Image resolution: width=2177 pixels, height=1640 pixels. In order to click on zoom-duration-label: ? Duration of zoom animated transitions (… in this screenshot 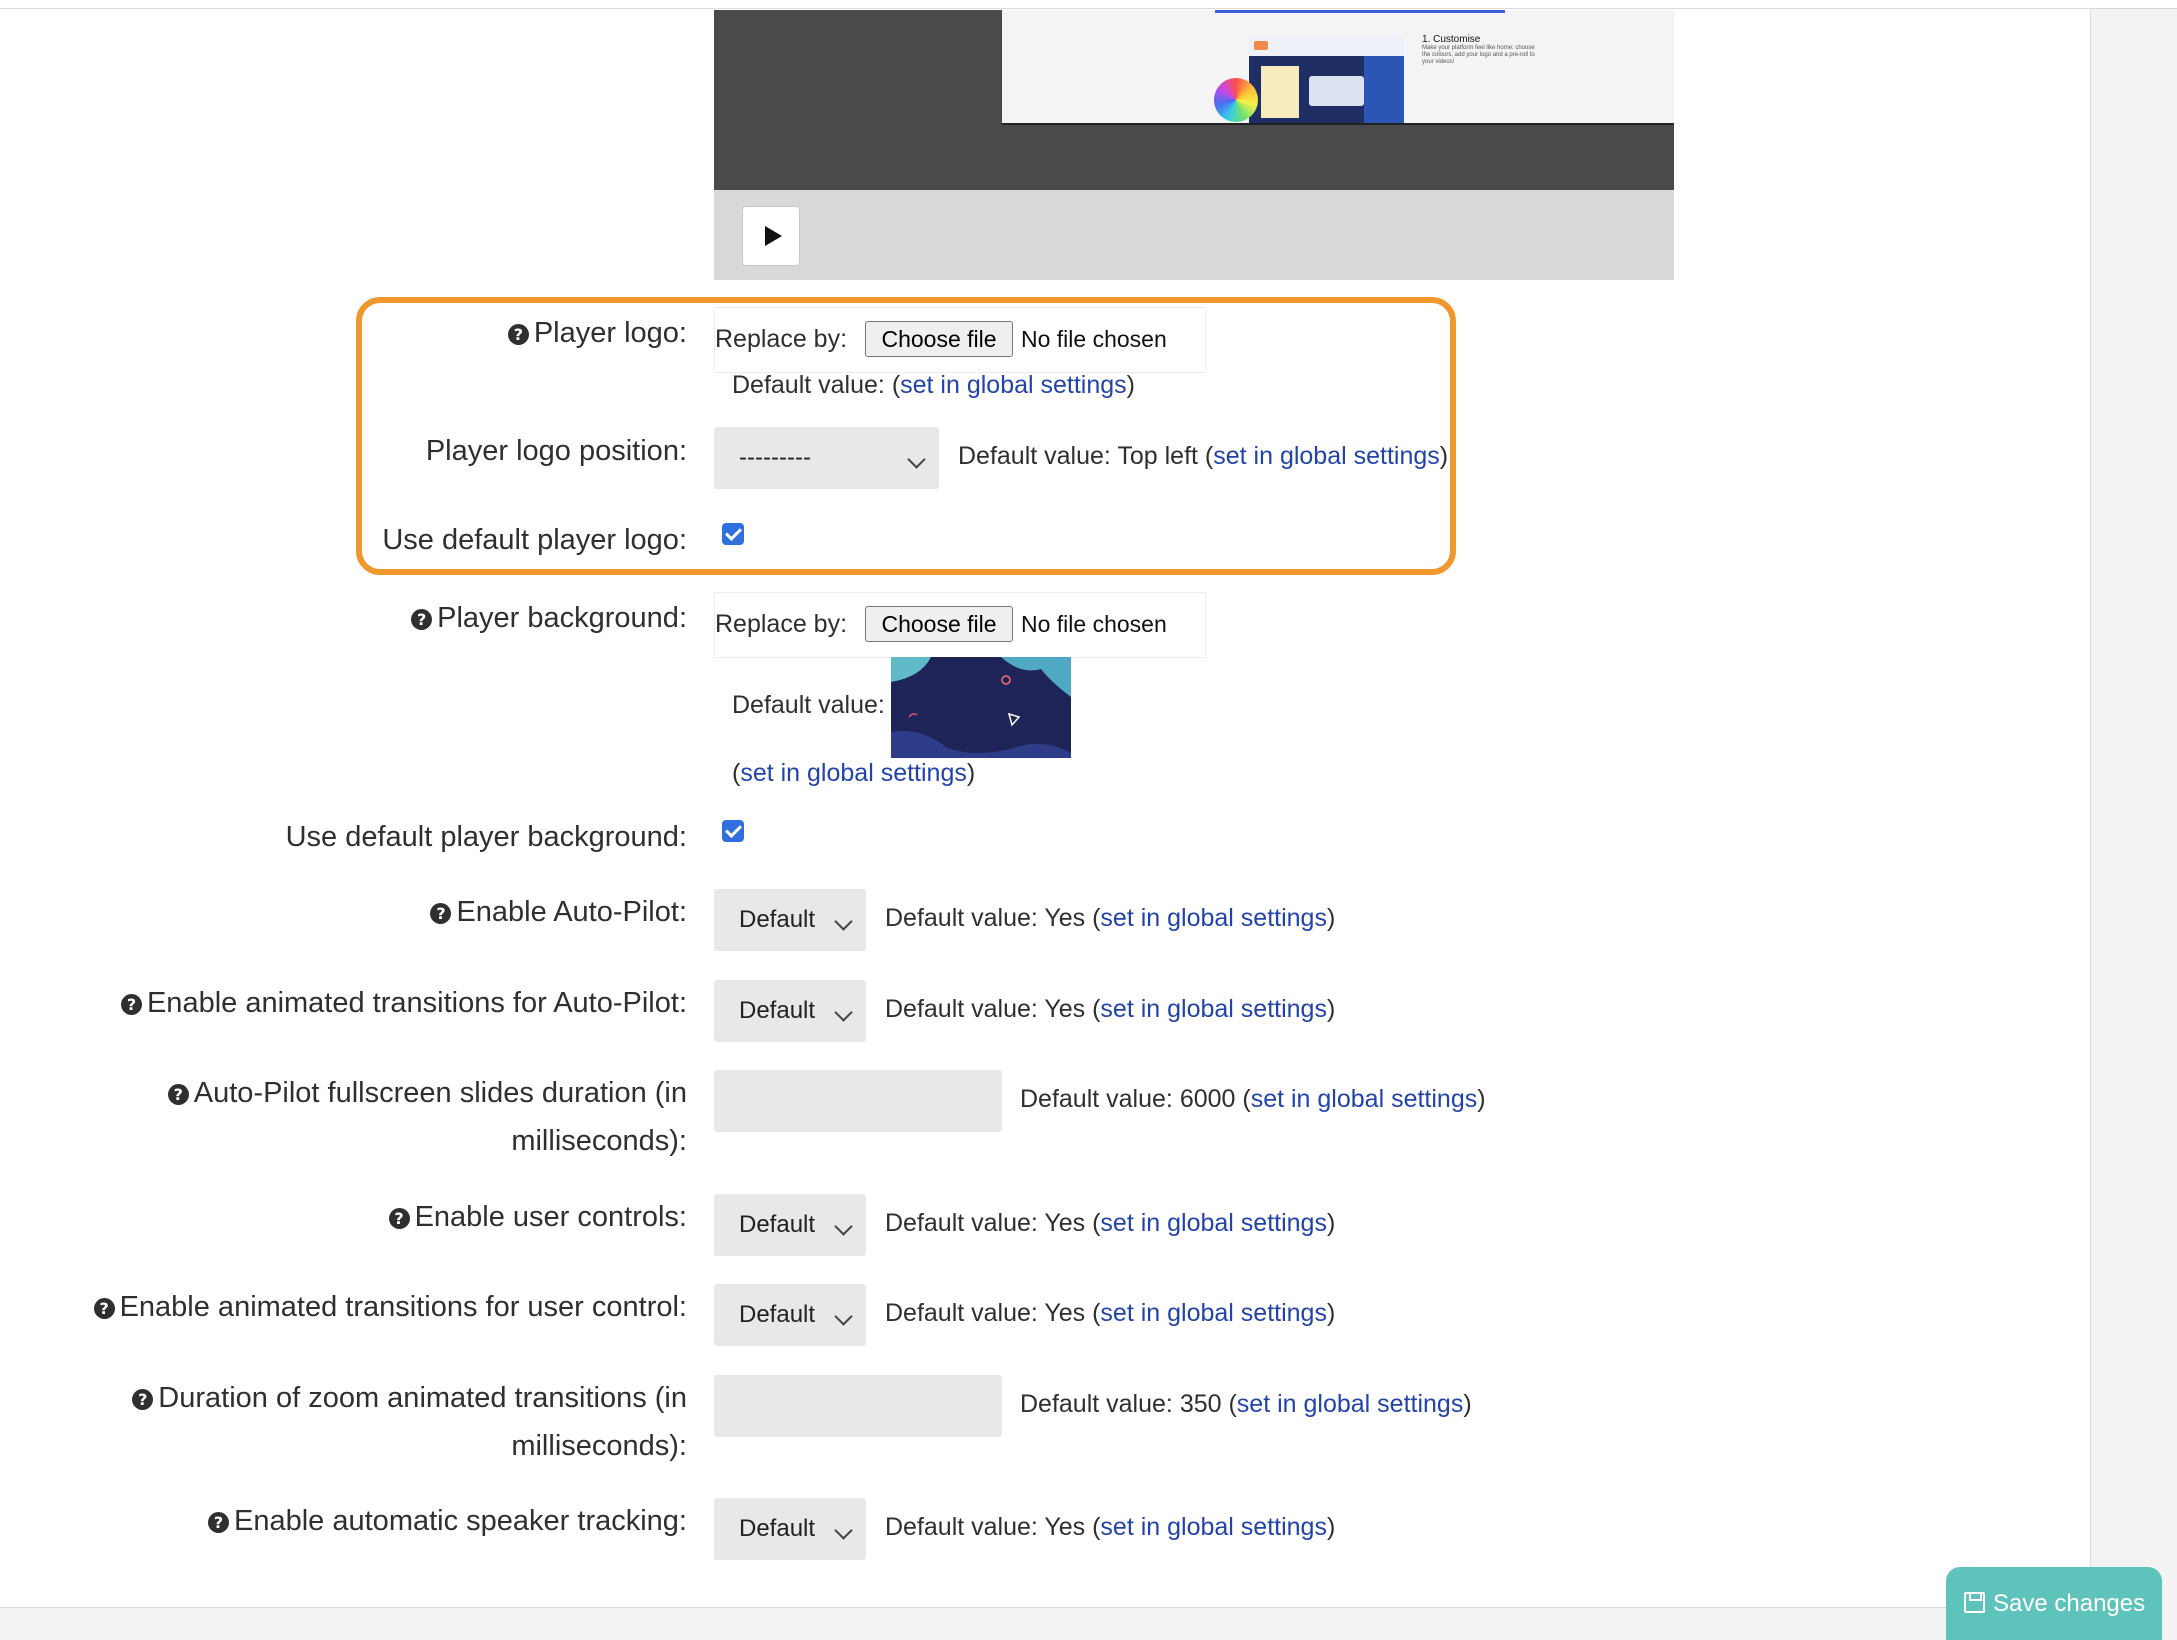, I will do `click(409, 1422)`.